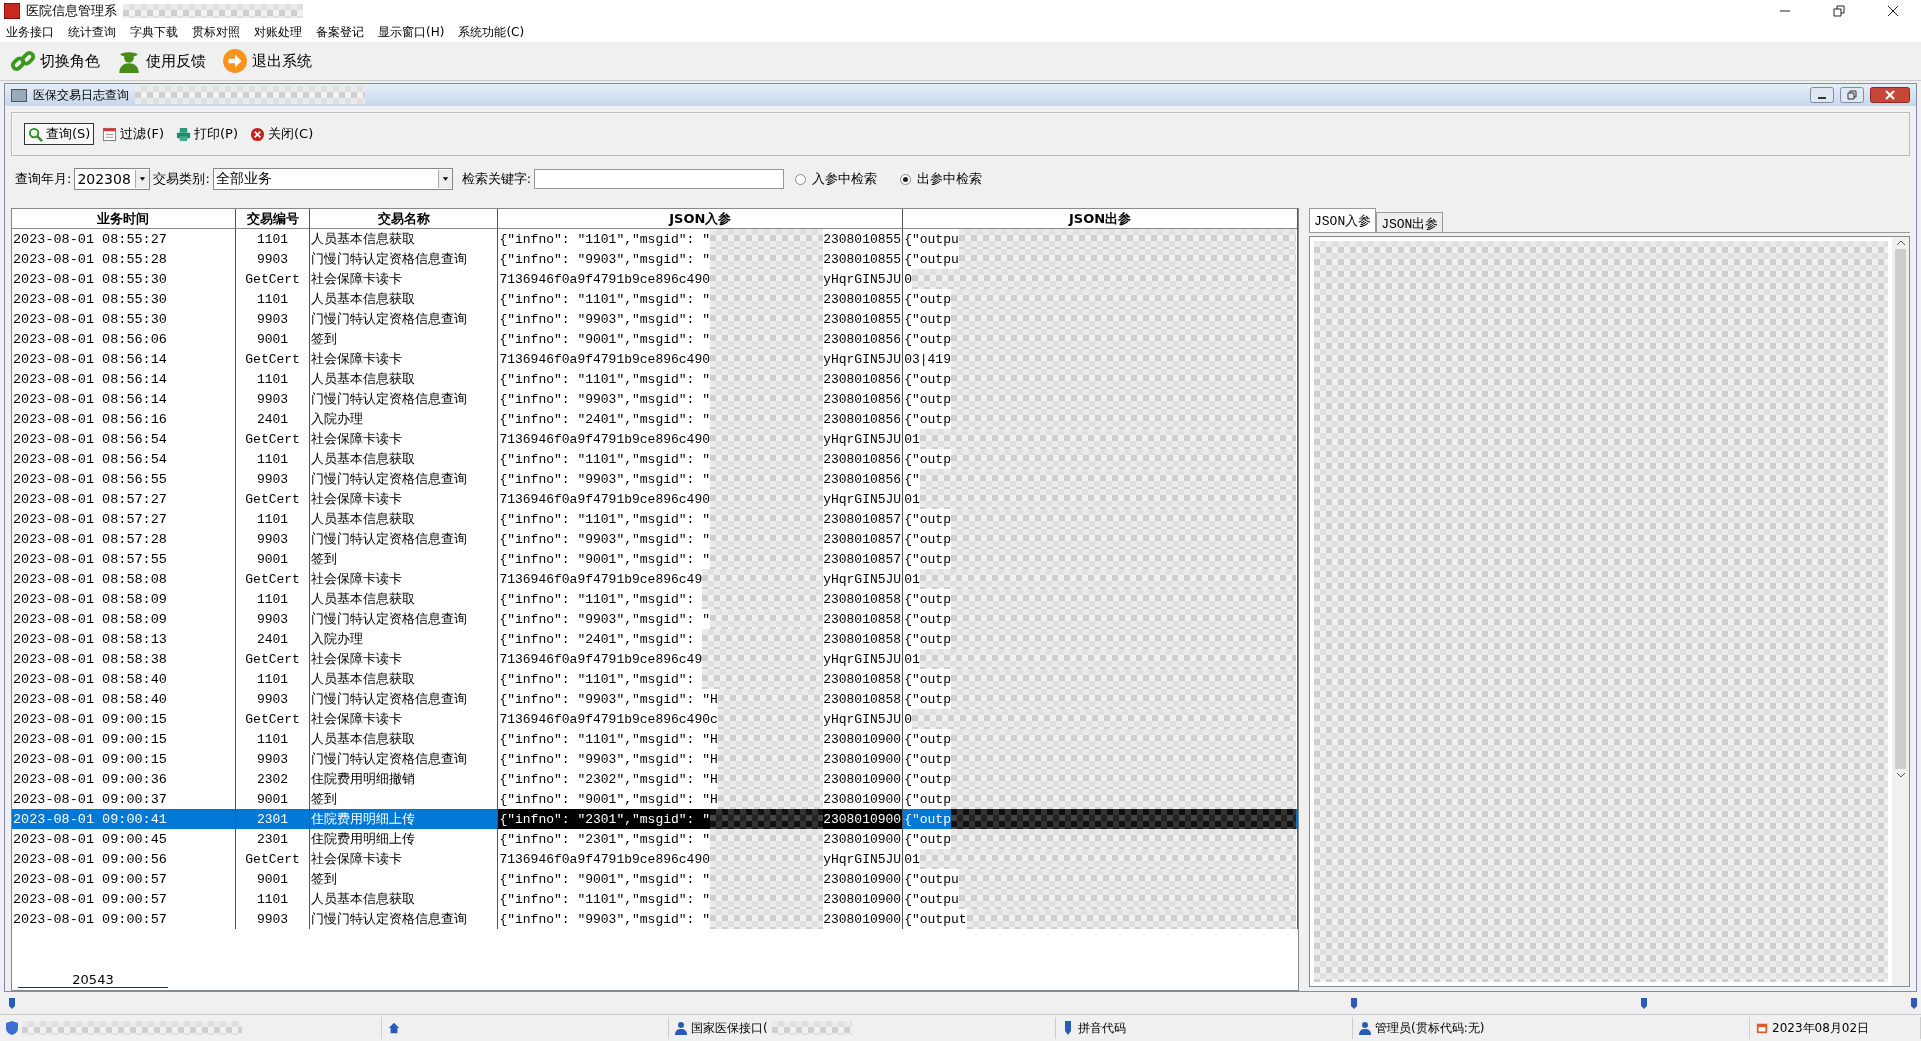 This screenshot has width=1921, height=1041. What do you see at coordinates (1410, 222) in the screenshot?
I see `tab: JSON出参` at bounding box center [1410, 222].